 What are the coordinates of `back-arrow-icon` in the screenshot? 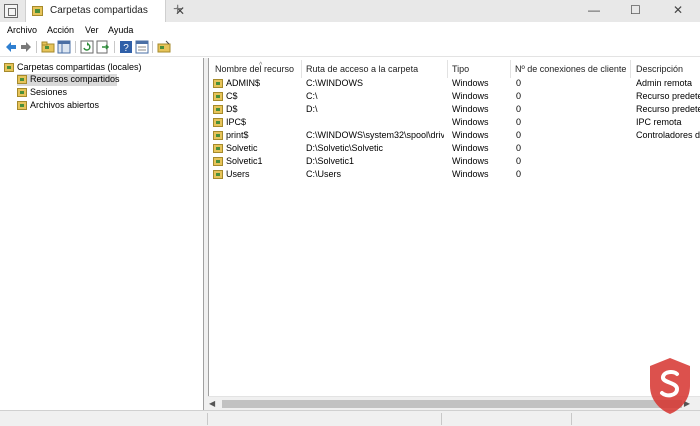 It's located at (11, 47).